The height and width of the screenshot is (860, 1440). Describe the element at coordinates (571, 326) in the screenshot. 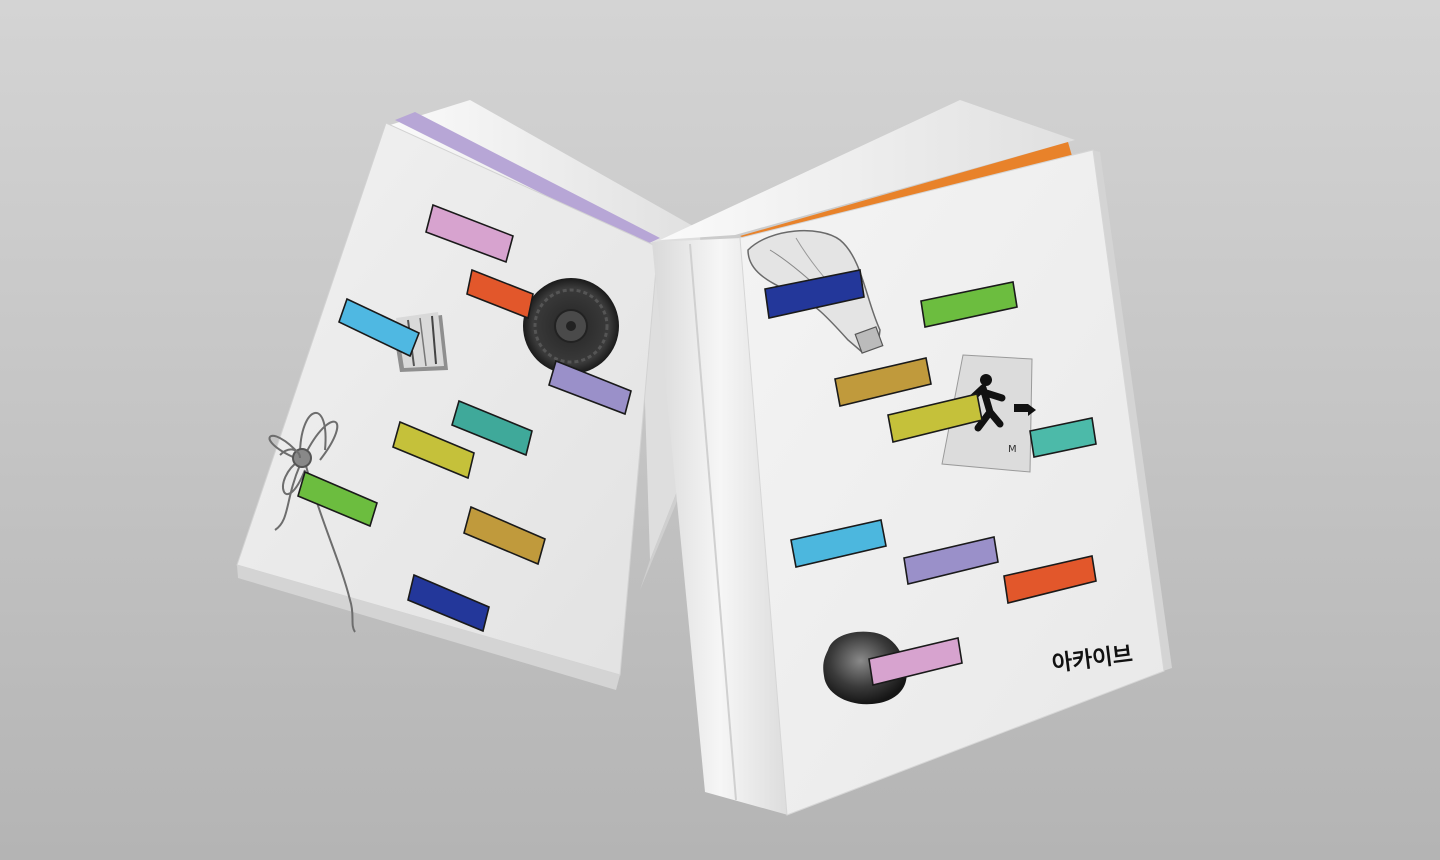

I see `tire-image` at that location.